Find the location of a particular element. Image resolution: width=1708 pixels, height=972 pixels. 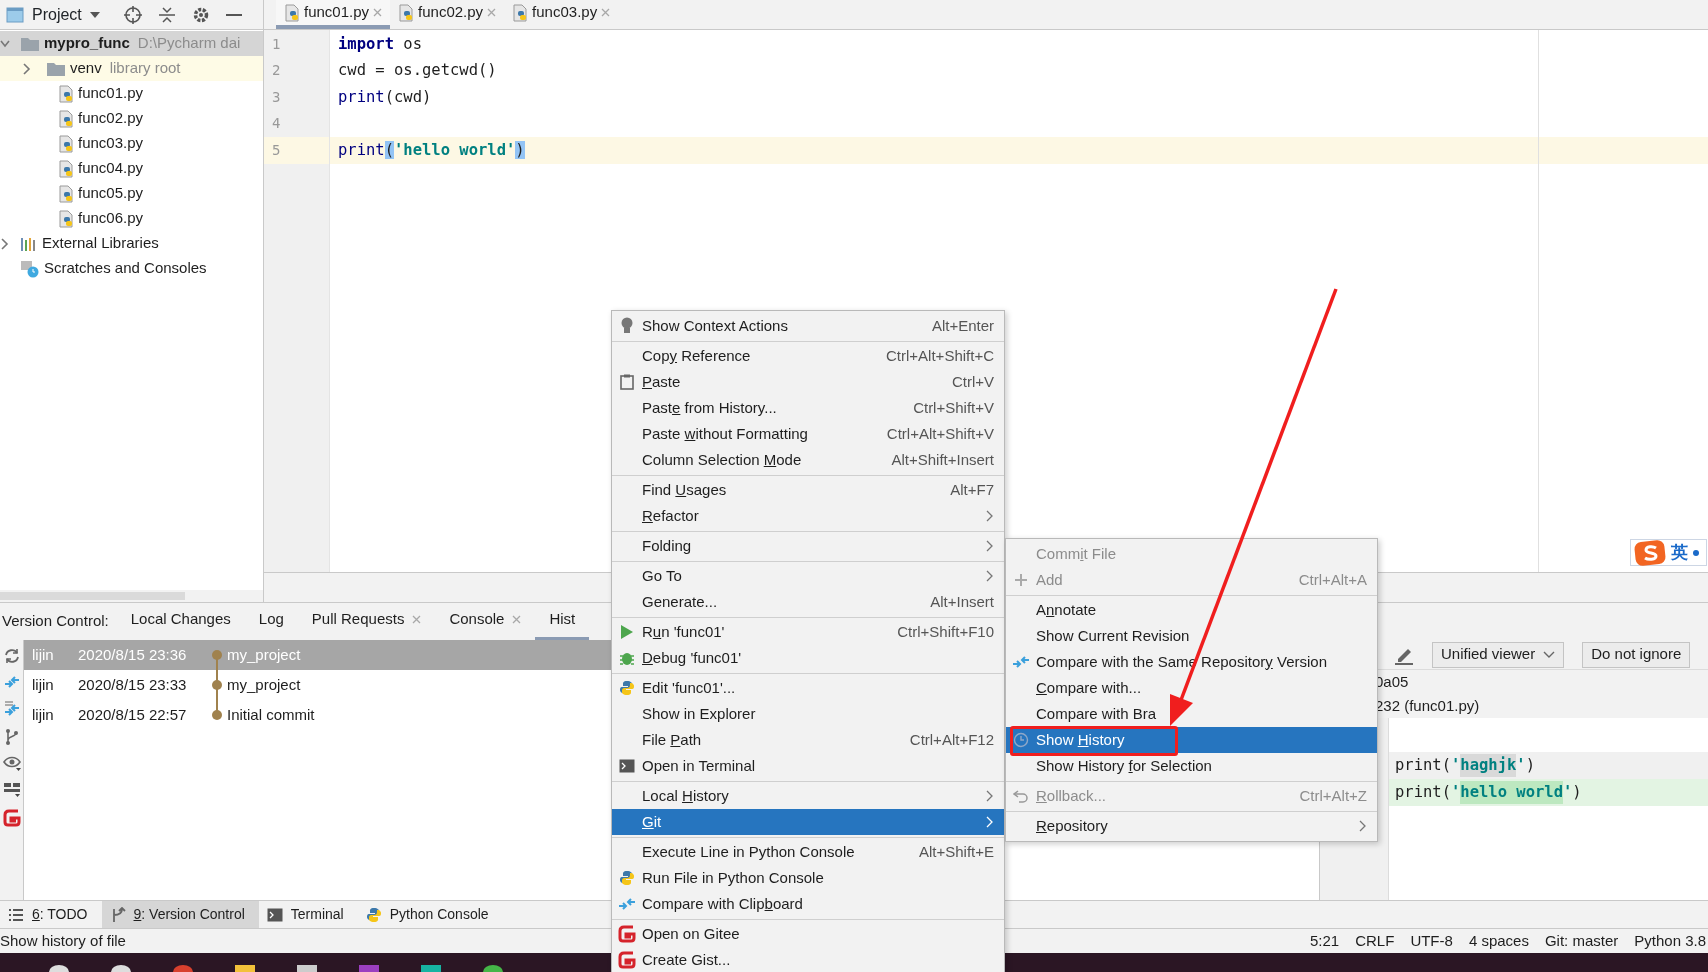

code-line: cwd = os.getcwd() is located at coordinates (417, 71).